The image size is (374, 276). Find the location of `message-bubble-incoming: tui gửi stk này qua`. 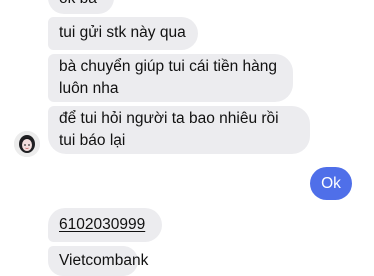

message-bubble-incoming: tui gửi stk này qua is located at coordinates (123, 33).